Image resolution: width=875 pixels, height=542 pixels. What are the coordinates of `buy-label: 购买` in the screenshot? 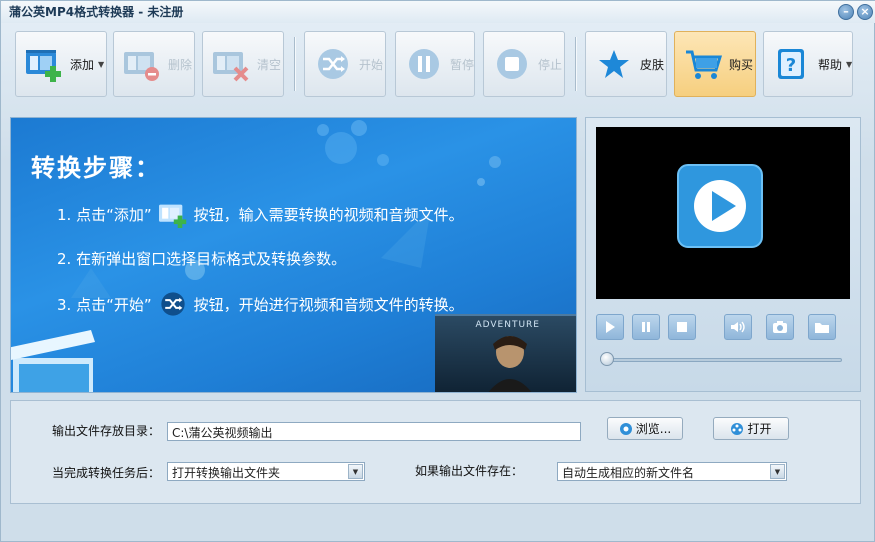 It's located at (741, 64).